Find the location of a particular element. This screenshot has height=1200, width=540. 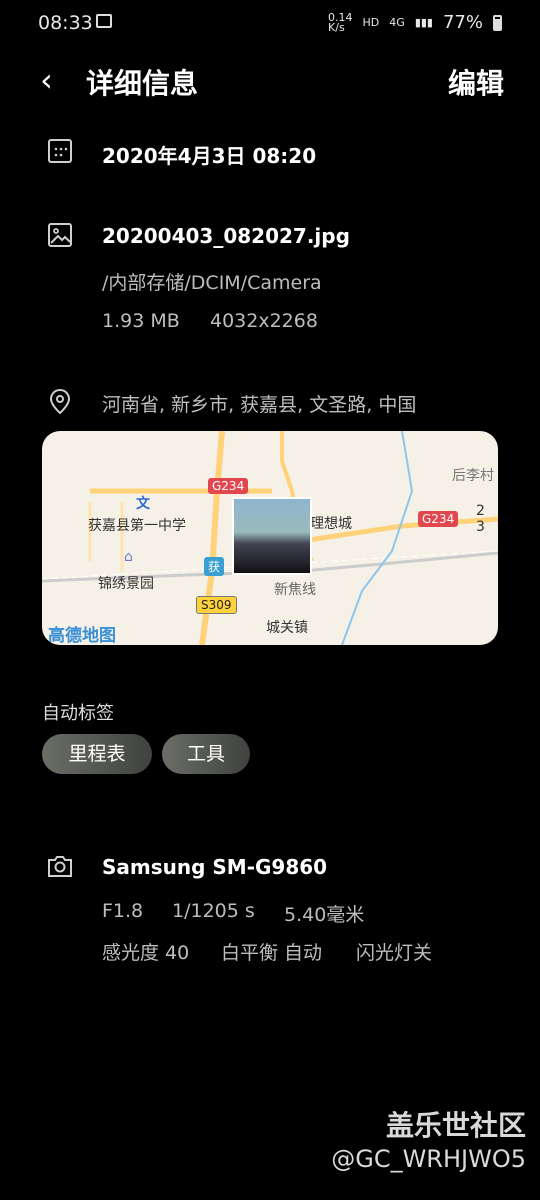

status-bar: 08:33 0.14 K/s HD 4G ▮▮▮ 77% is located at coordinates (270, 24).